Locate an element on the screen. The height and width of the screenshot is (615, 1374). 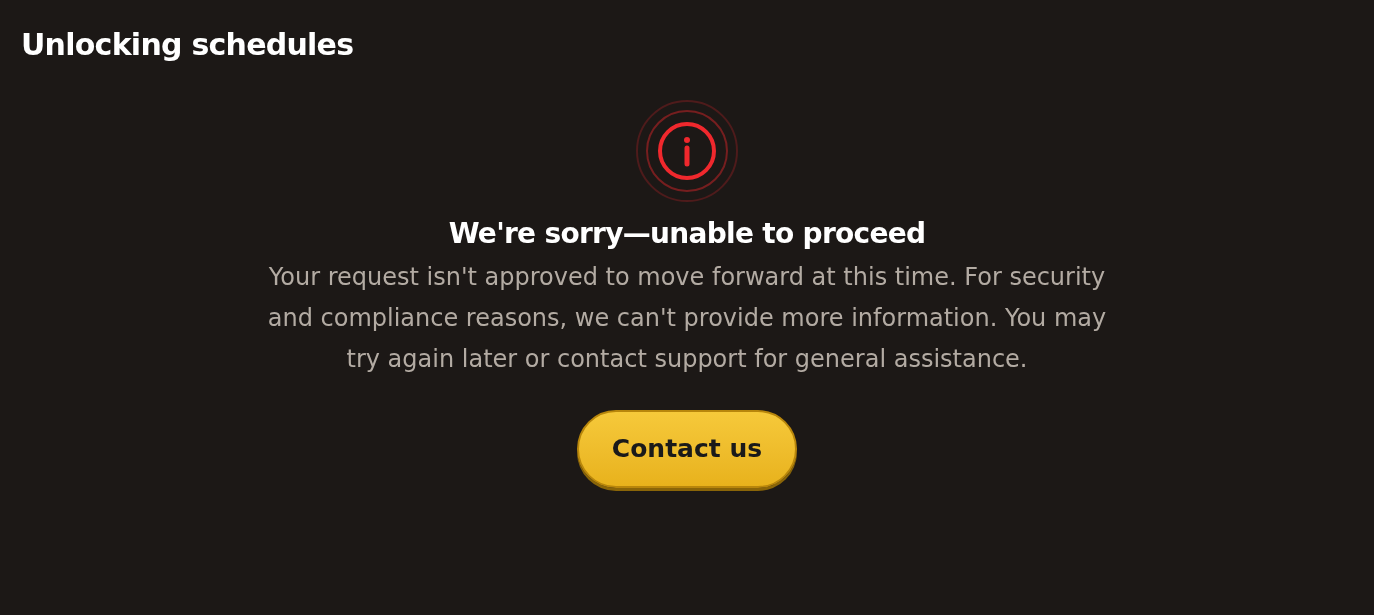
error-message: Your request isn't approved to move forward at this time. For security and compliance reasons, we can't provide more information. You may try again later or contact support for general assistance. is located at coordinates (687, 318).